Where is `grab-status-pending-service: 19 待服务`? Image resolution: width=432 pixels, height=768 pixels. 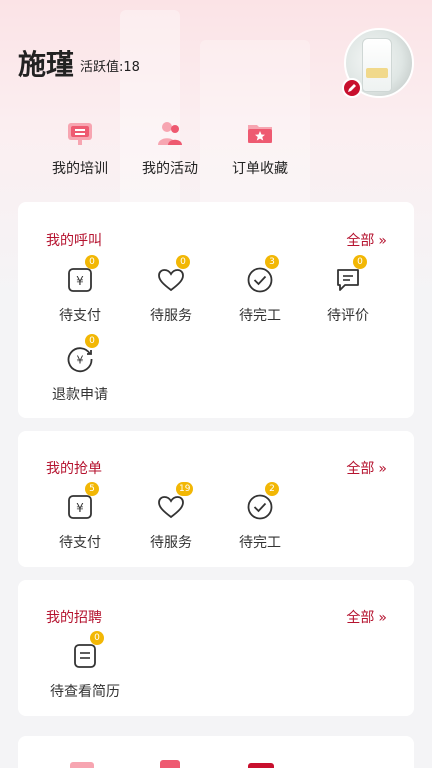 grab-status-pending-service: 19 待服务 is located at coordinates (171, 517).